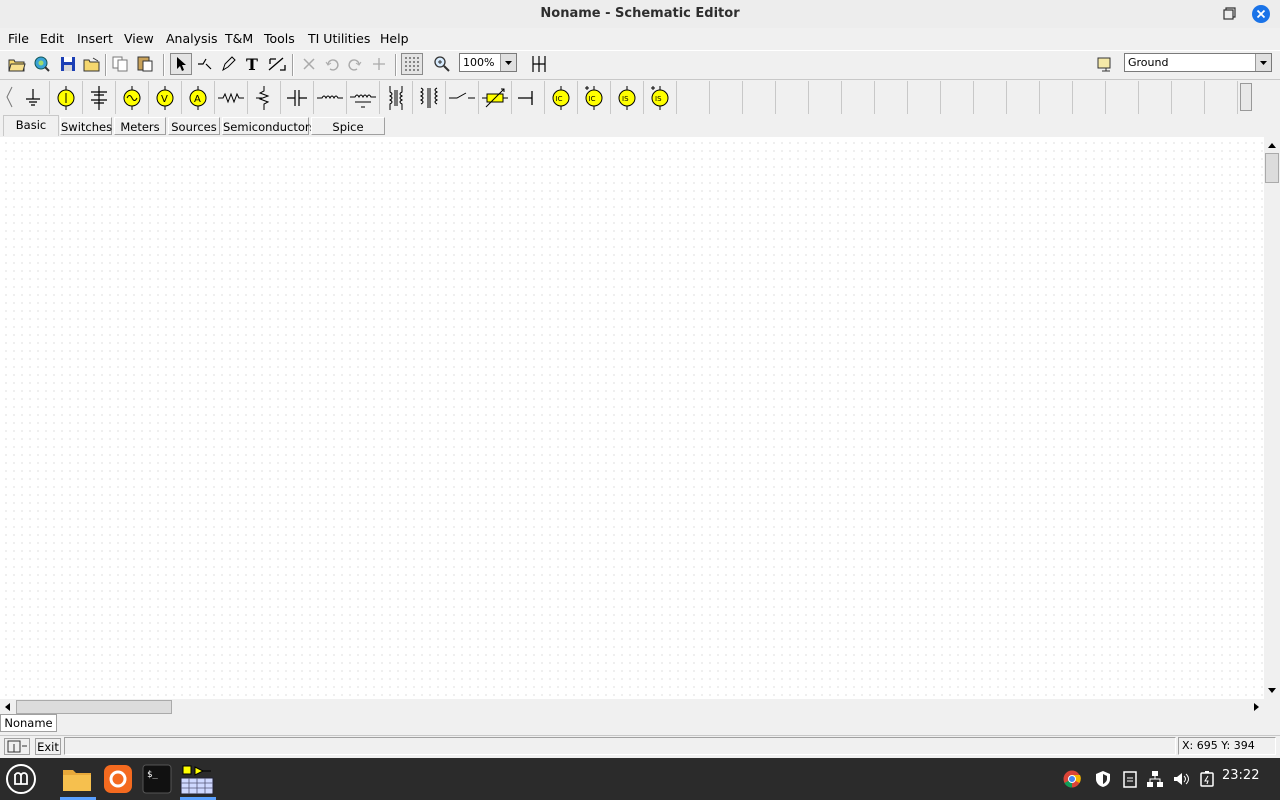 The height and width of the screenshot is (800, 1280). What do you see at coordinates (120, 64) in the screenshot?
I see `copy-icon` at bounding box center [120, 64].